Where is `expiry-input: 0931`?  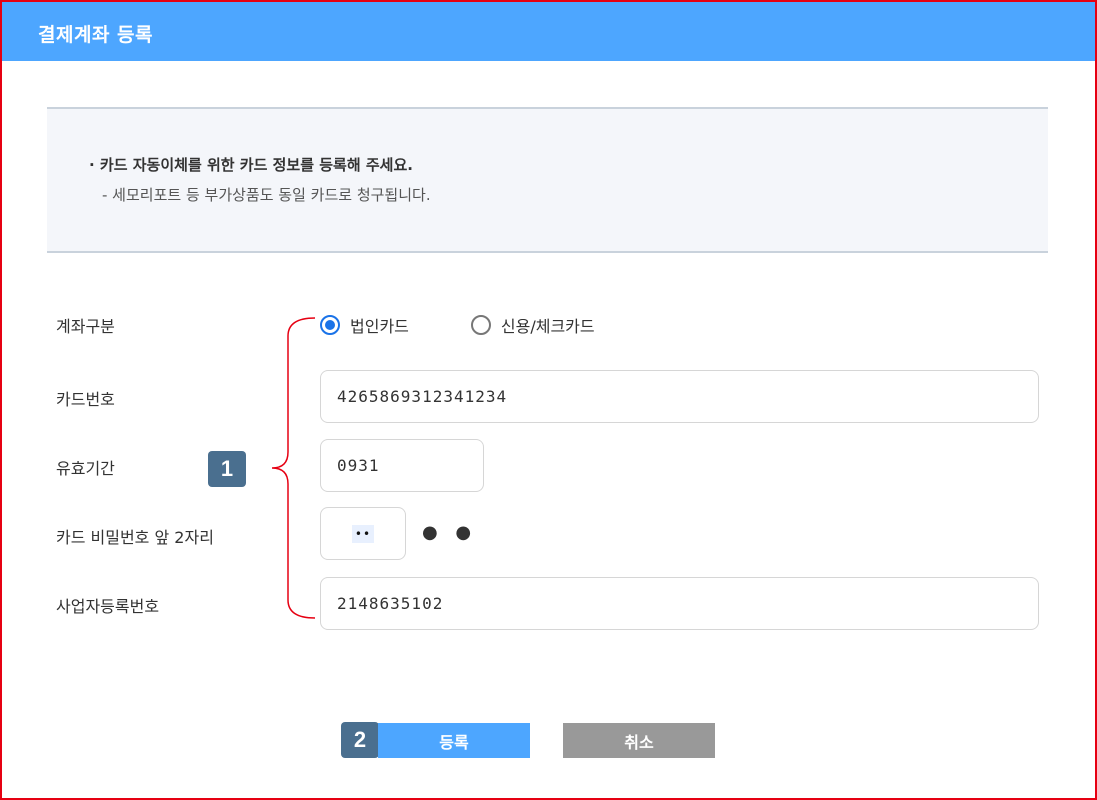
expiry-input: 0931 is located at coordinates (402, 465).